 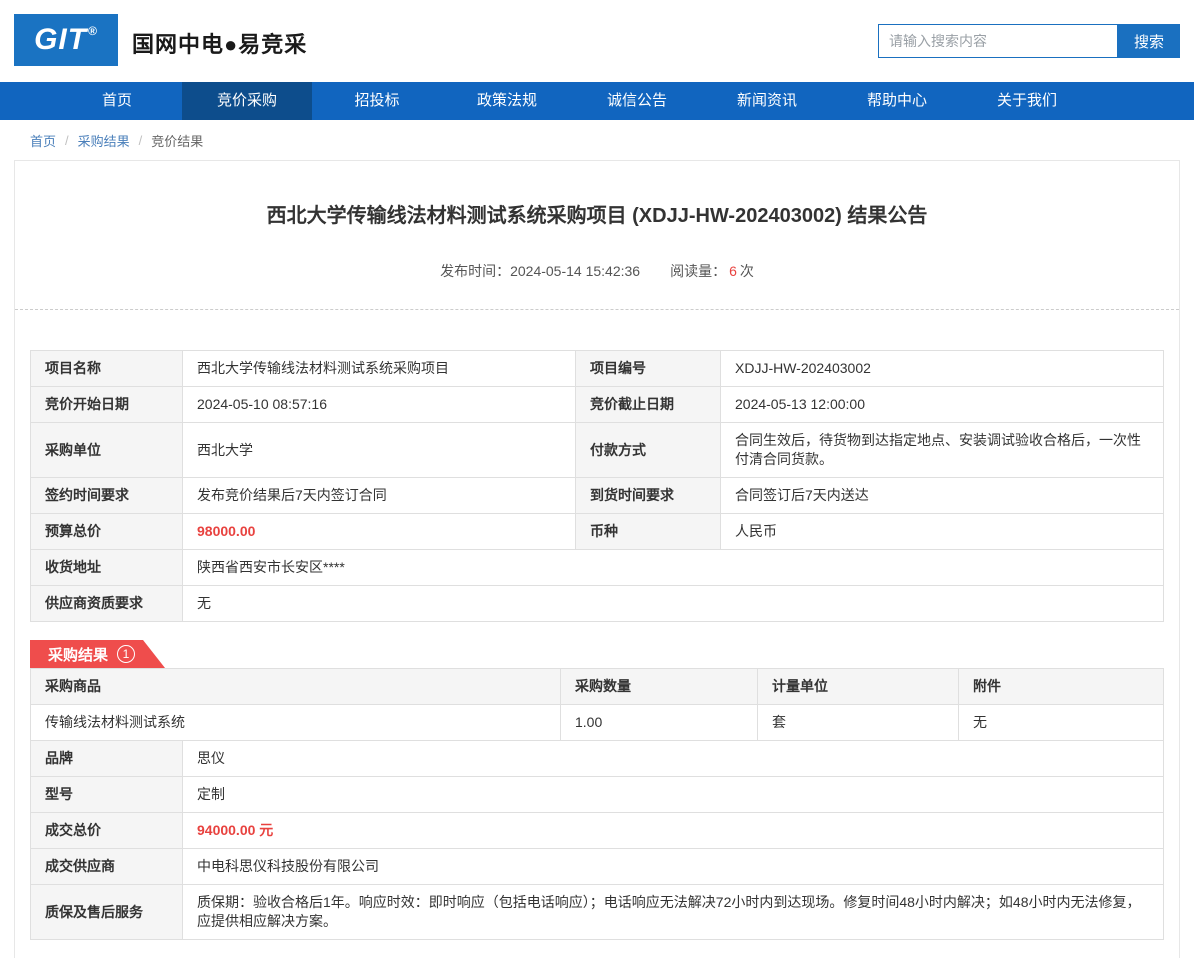 I want to click on breadcrumb-home: 首页, so click(x=43, y=140).